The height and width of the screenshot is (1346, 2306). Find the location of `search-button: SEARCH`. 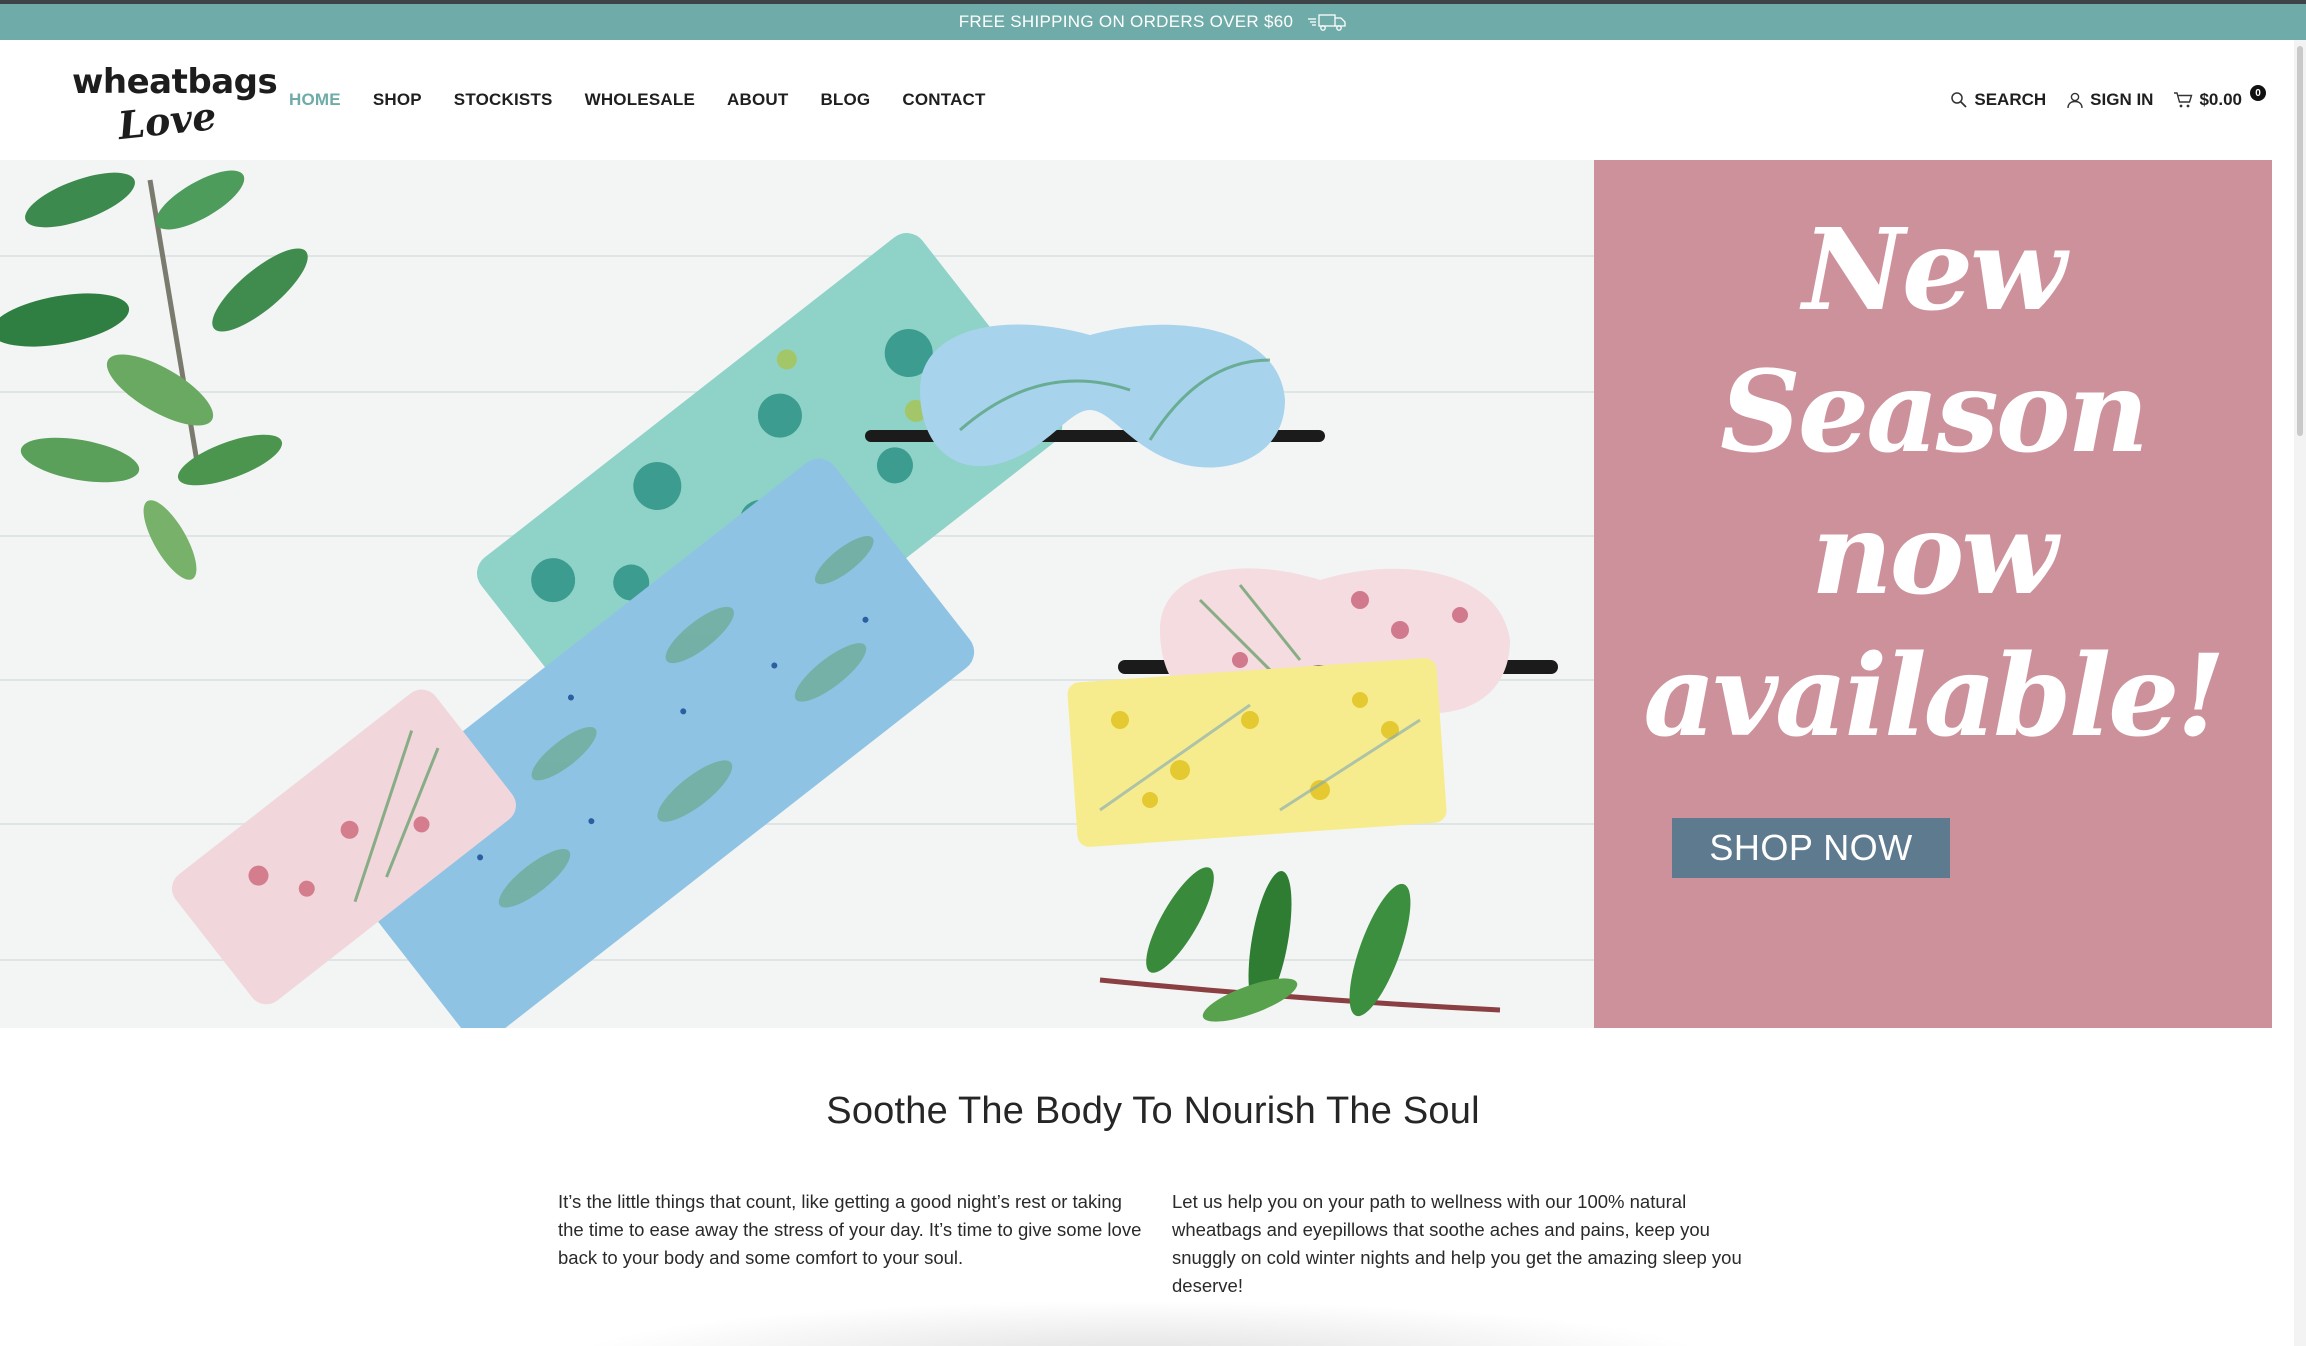

search-button: SEARCH is located at coordinates (1998, 100).